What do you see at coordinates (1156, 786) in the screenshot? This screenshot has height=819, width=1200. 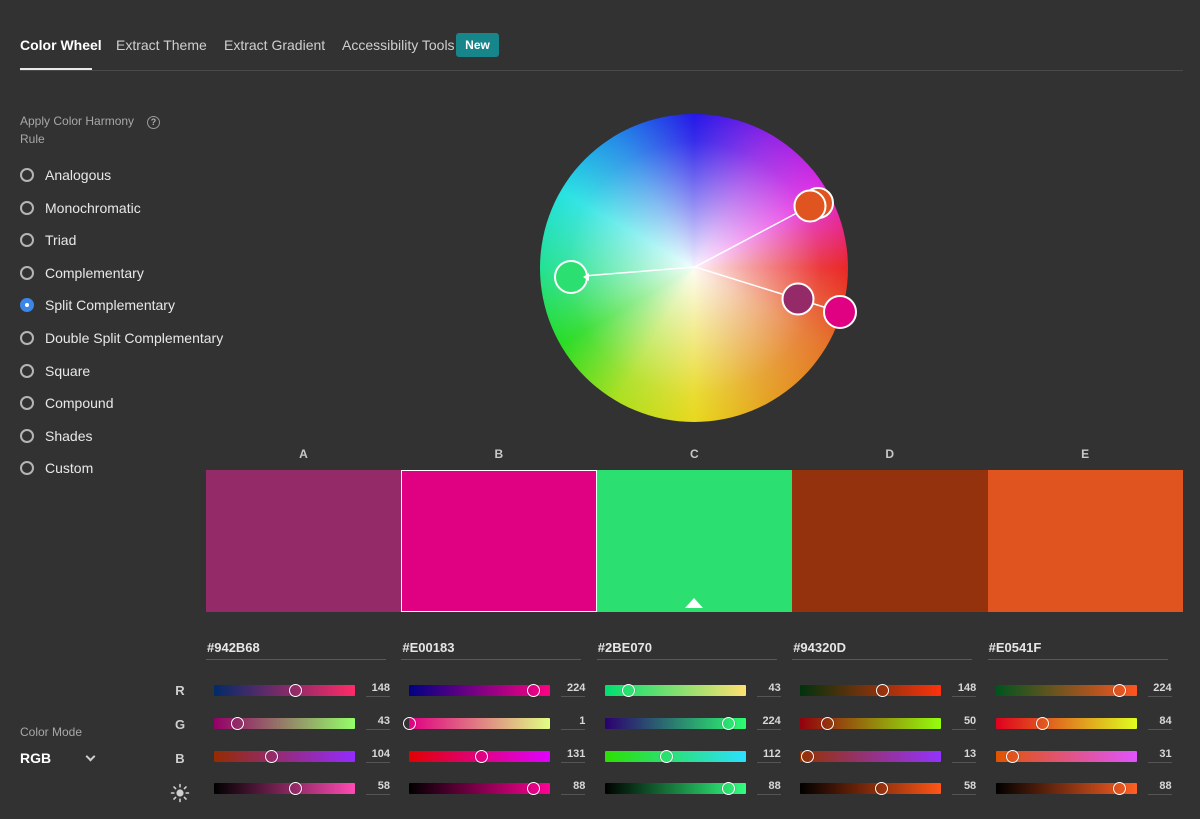 I see `value-brightness-e: 88` at bounding box center [1156, 786].